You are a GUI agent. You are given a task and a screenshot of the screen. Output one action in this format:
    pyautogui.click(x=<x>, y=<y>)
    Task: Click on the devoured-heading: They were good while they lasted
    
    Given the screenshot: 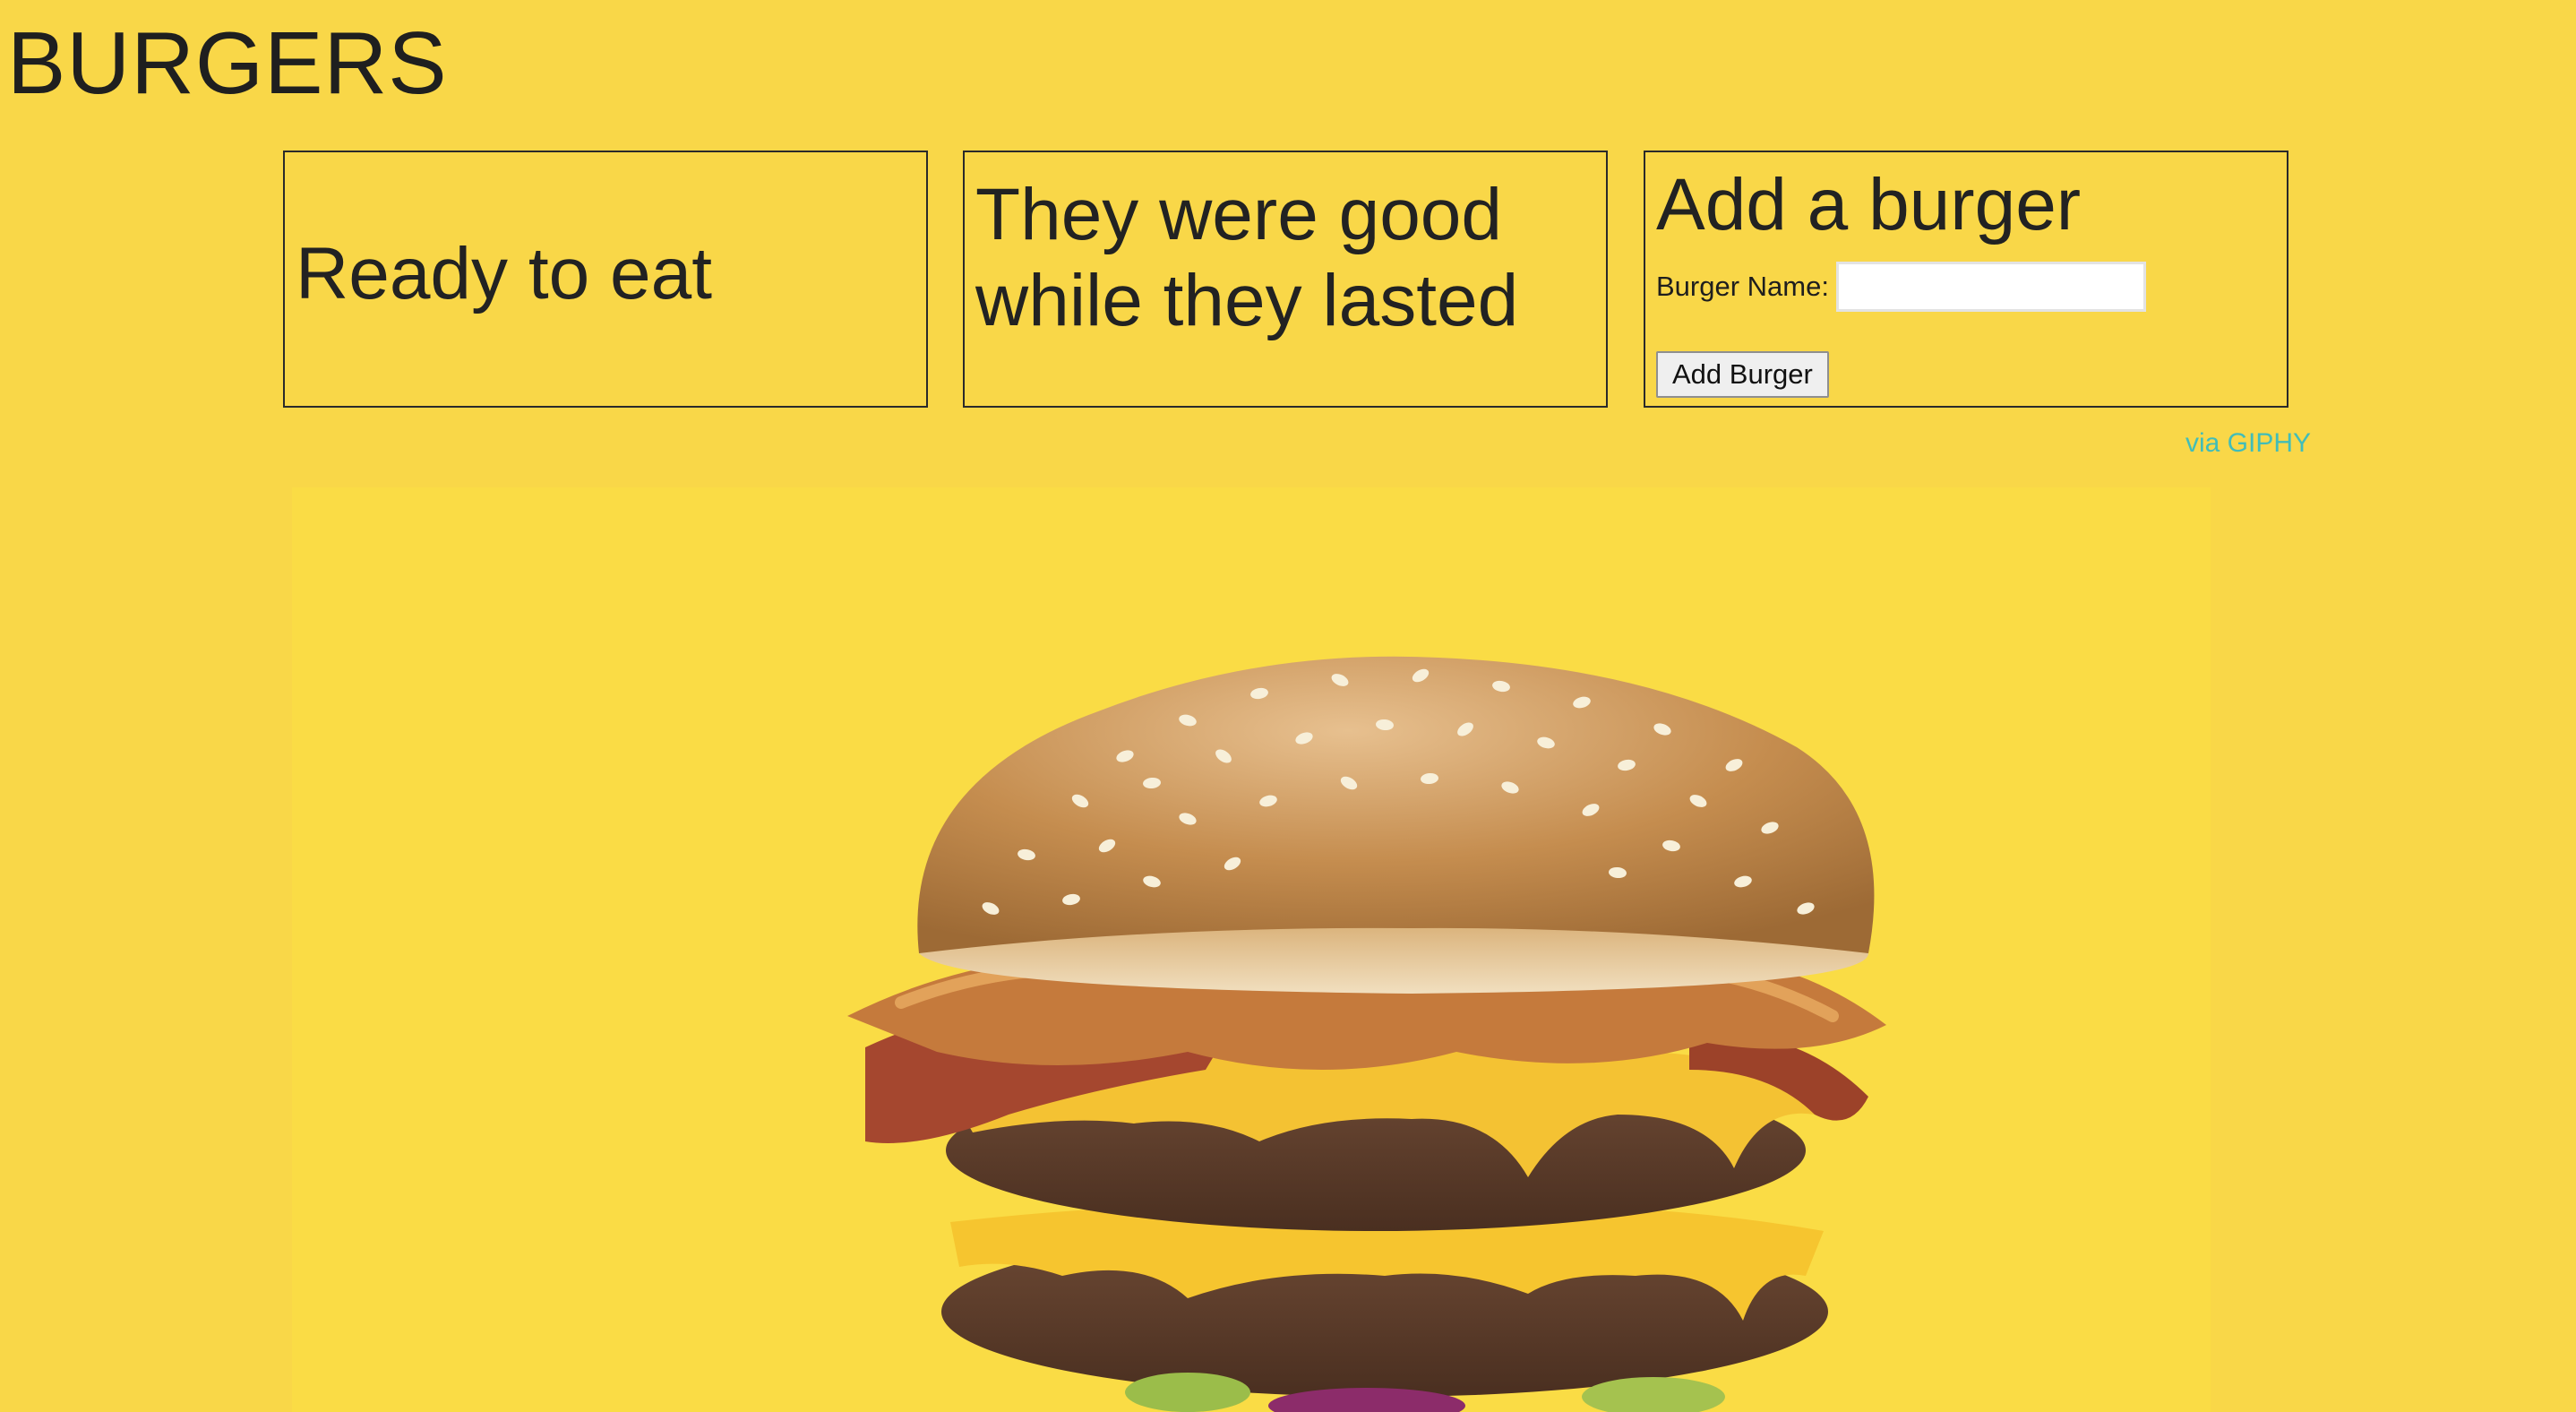 What is the action you would take?
    pyautogui.click(x=1247, y=257)
    